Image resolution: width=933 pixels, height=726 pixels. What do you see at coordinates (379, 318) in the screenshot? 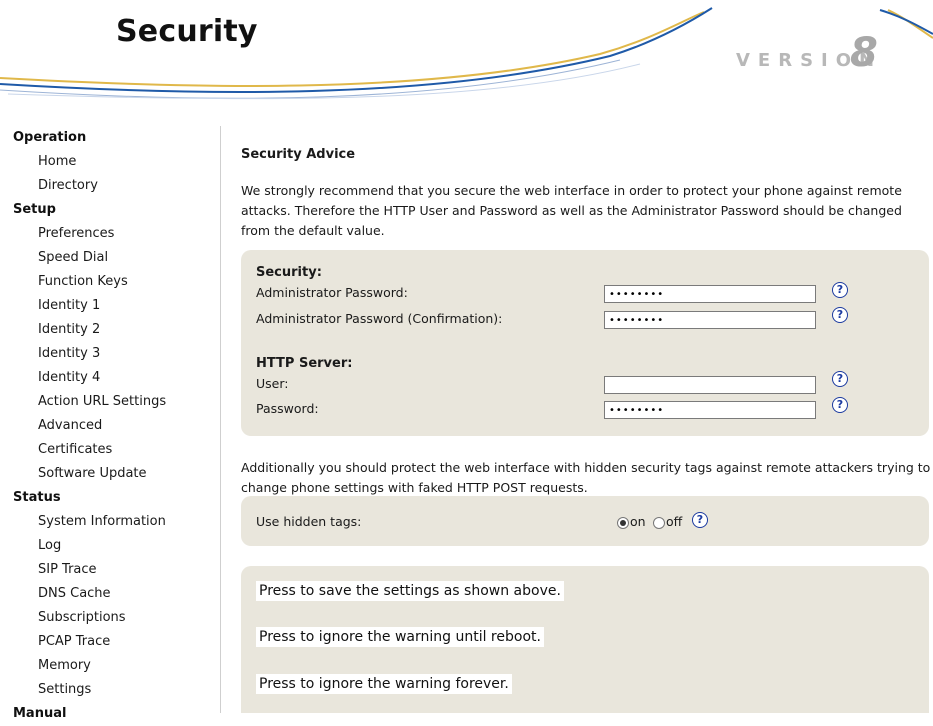
I see `admin-password-confirm-label: Administrator Password (Confirmation):` at bounding box center [379, 318].